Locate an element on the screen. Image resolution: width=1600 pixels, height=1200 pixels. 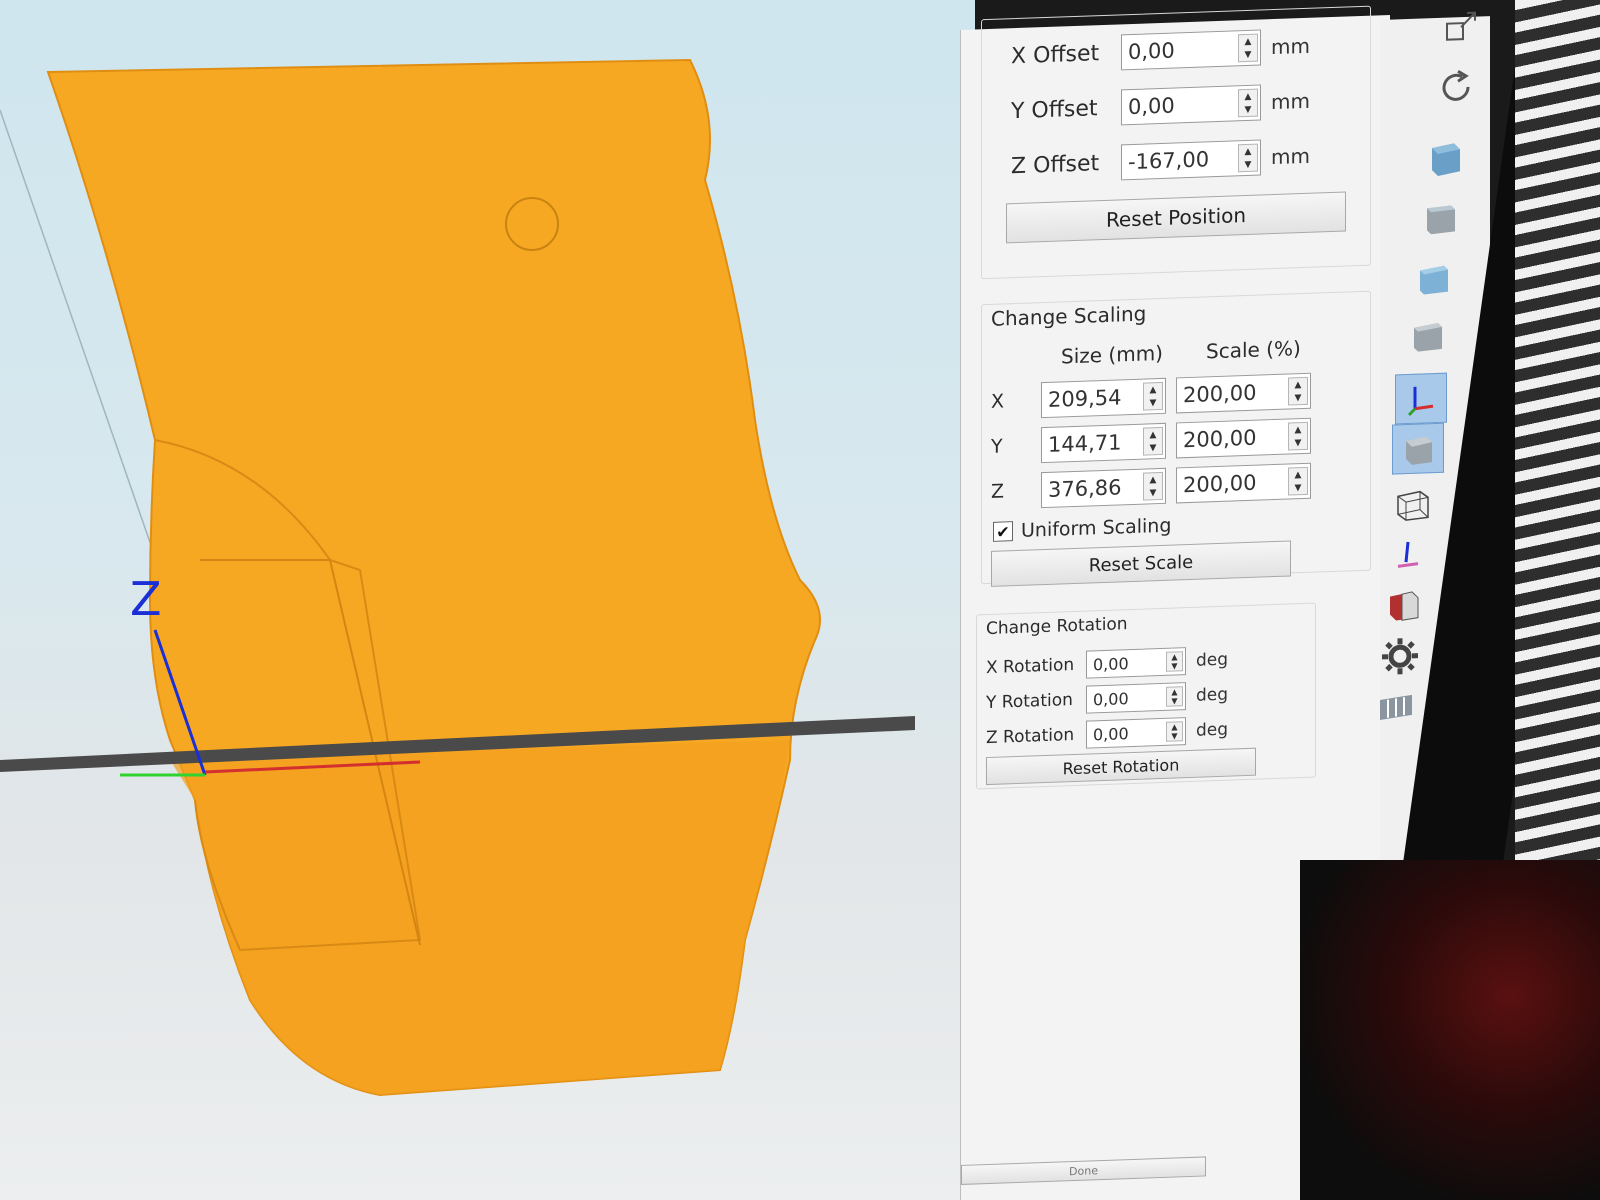
scale-axis-label: Y is located at coordinates (997, 446).